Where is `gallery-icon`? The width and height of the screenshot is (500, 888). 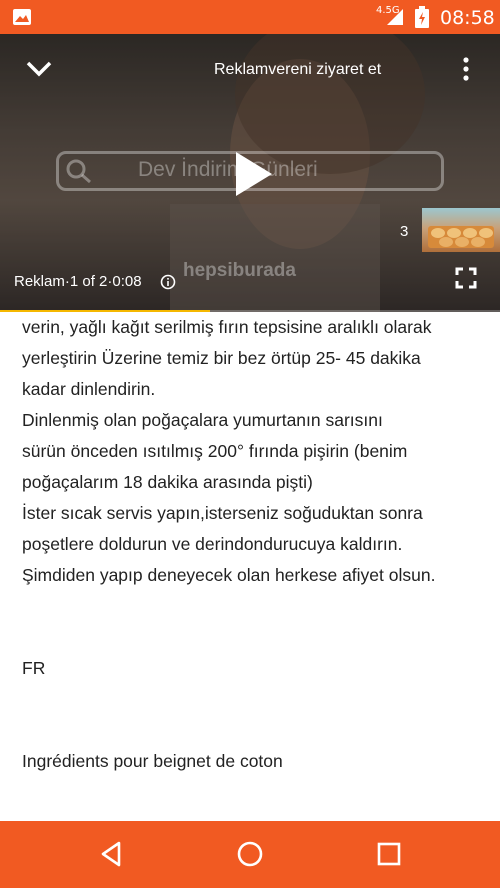
gallery-icon is located at coordinates (22, 17).